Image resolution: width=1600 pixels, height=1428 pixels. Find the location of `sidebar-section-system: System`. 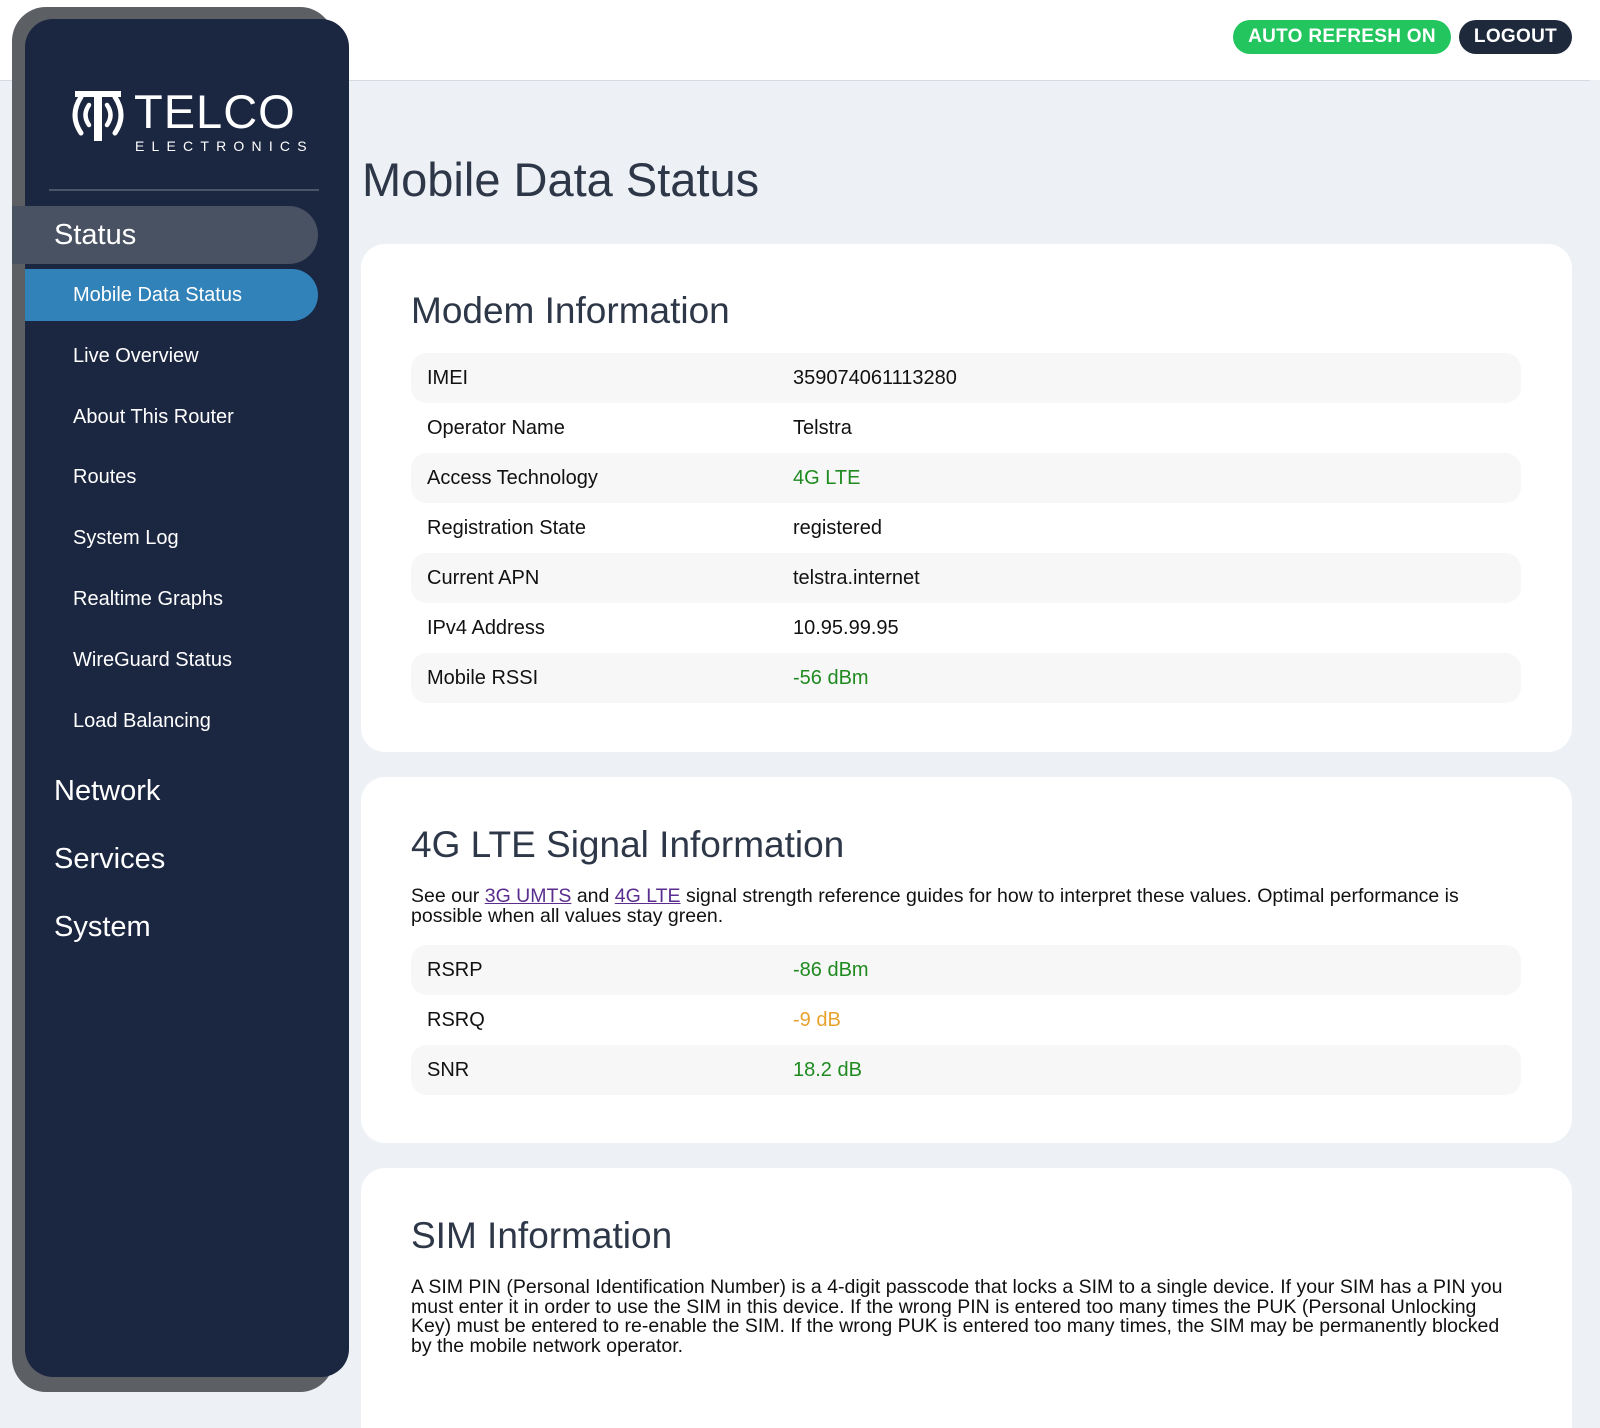

sidebar-section-system: System is located at coordinates (102, 927).